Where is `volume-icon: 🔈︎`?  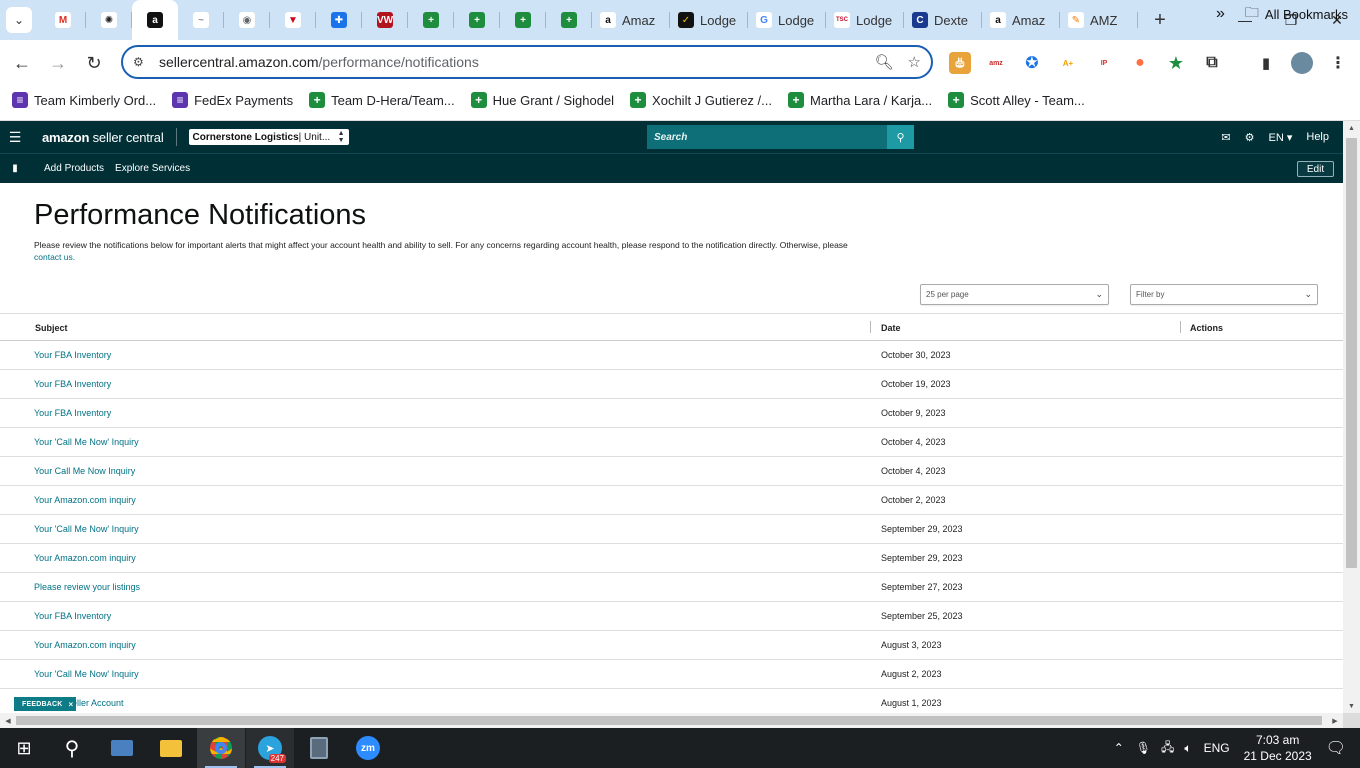 volume-icon: 🔈︎ is located at coordinates (1187, 748).